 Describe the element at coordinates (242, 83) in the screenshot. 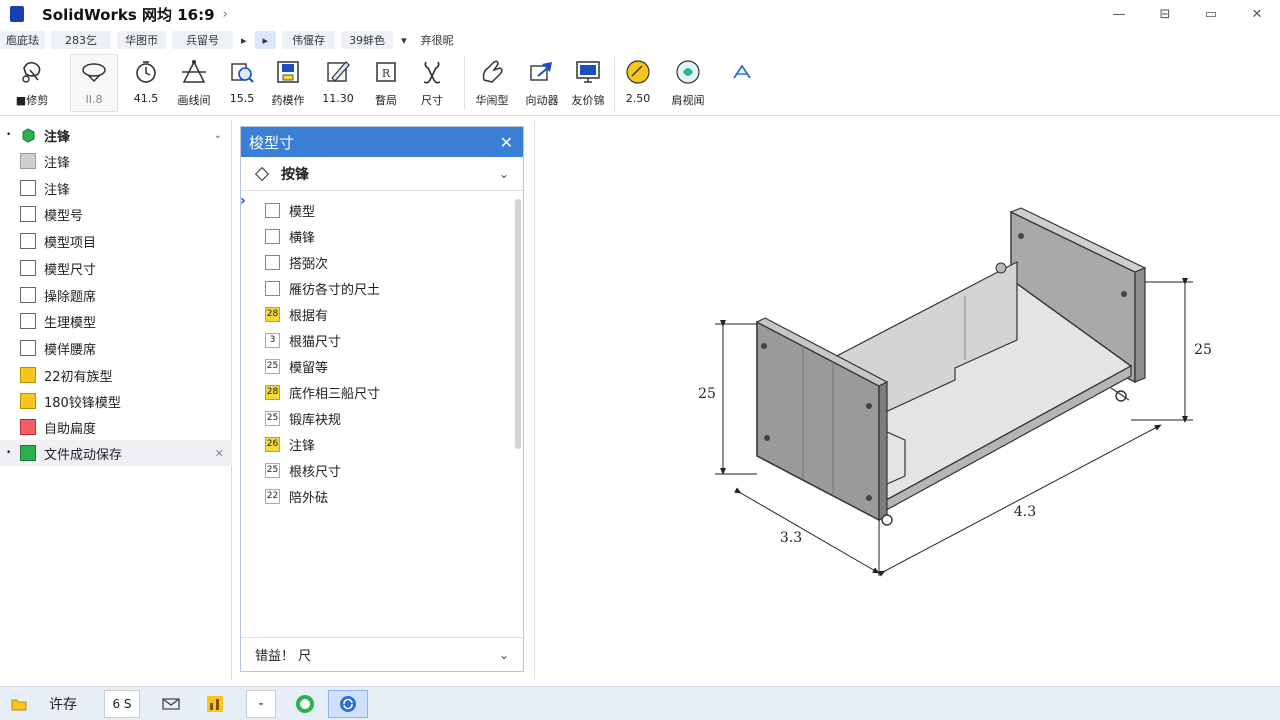

I see `tool-zoom: 15.5` at that location.